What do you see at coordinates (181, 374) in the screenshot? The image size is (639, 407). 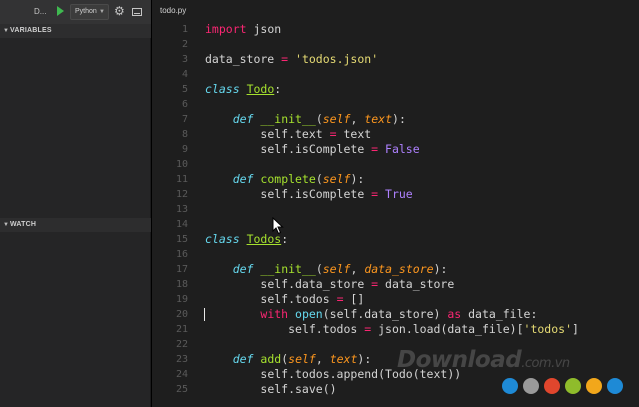 I see `line-number: 24` at bounding box center [181, 374].